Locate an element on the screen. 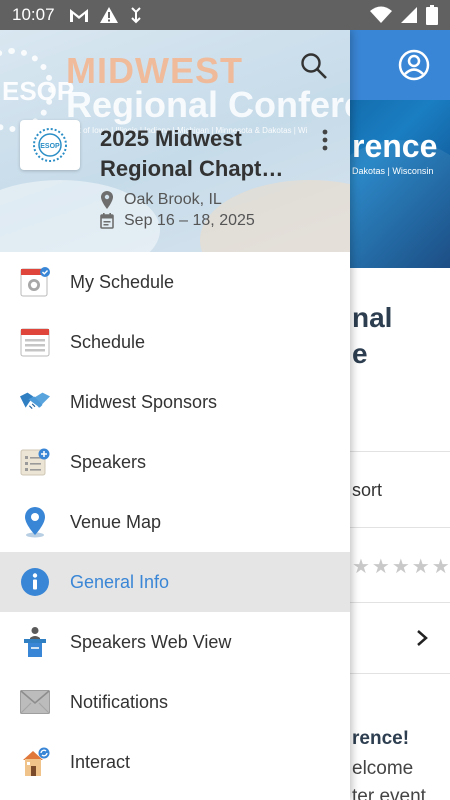 This screenshot has height=800, width=450. svg-text: ESOP is located at coordinates (50, 146).